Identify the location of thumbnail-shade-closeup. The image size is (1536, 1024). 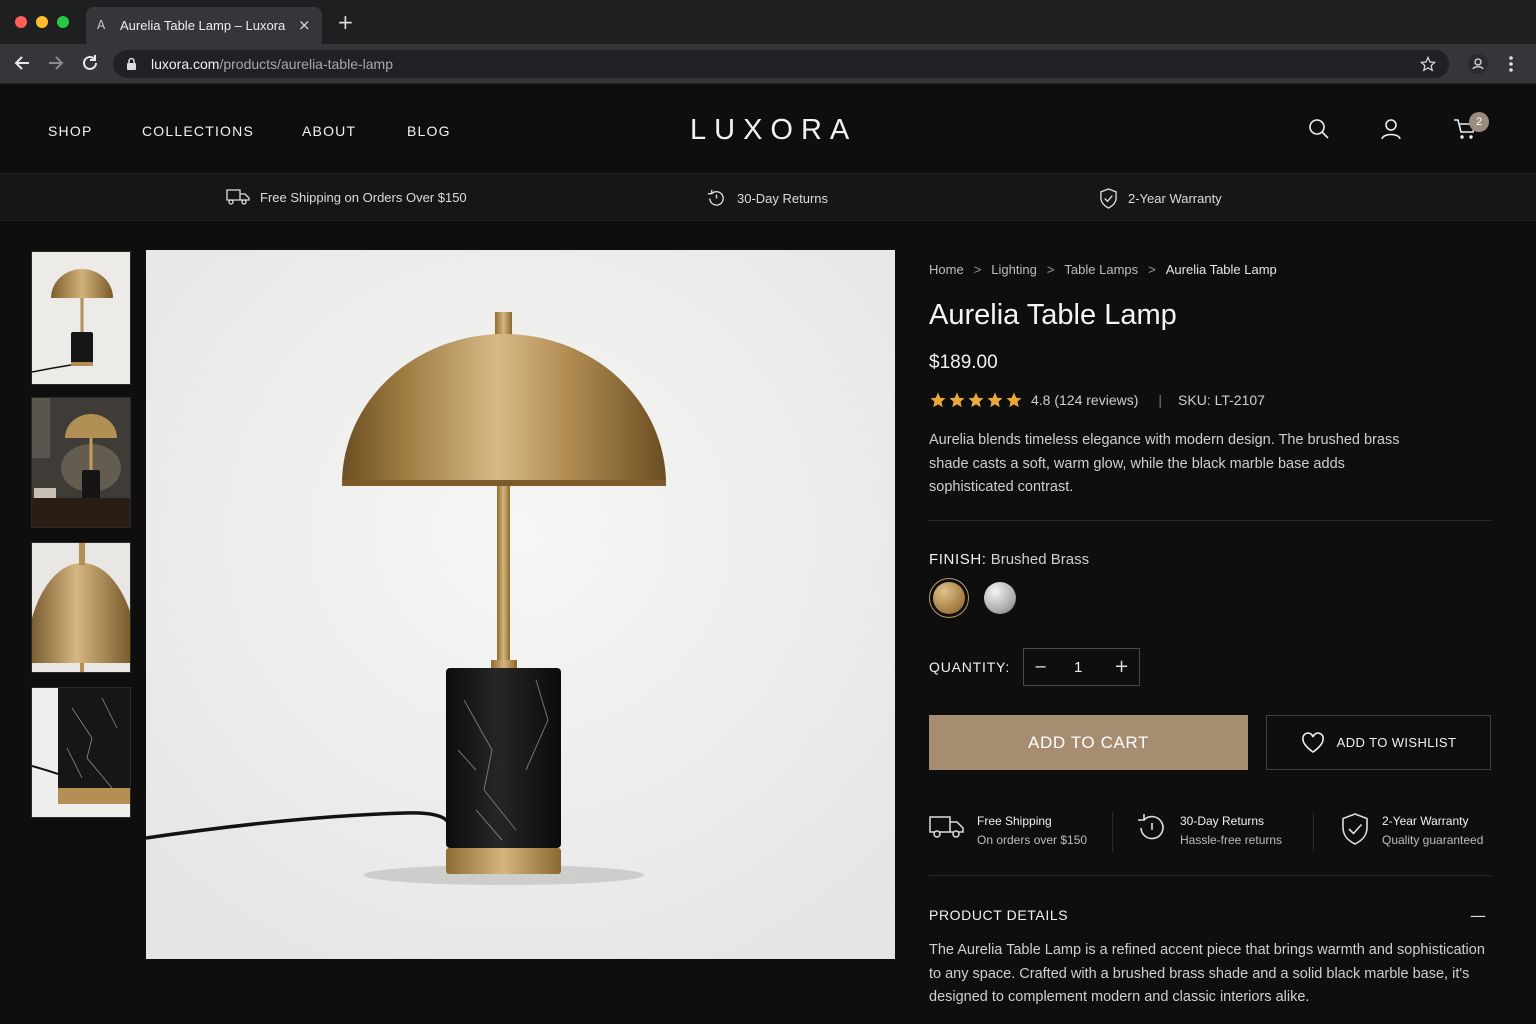
(81, 607).